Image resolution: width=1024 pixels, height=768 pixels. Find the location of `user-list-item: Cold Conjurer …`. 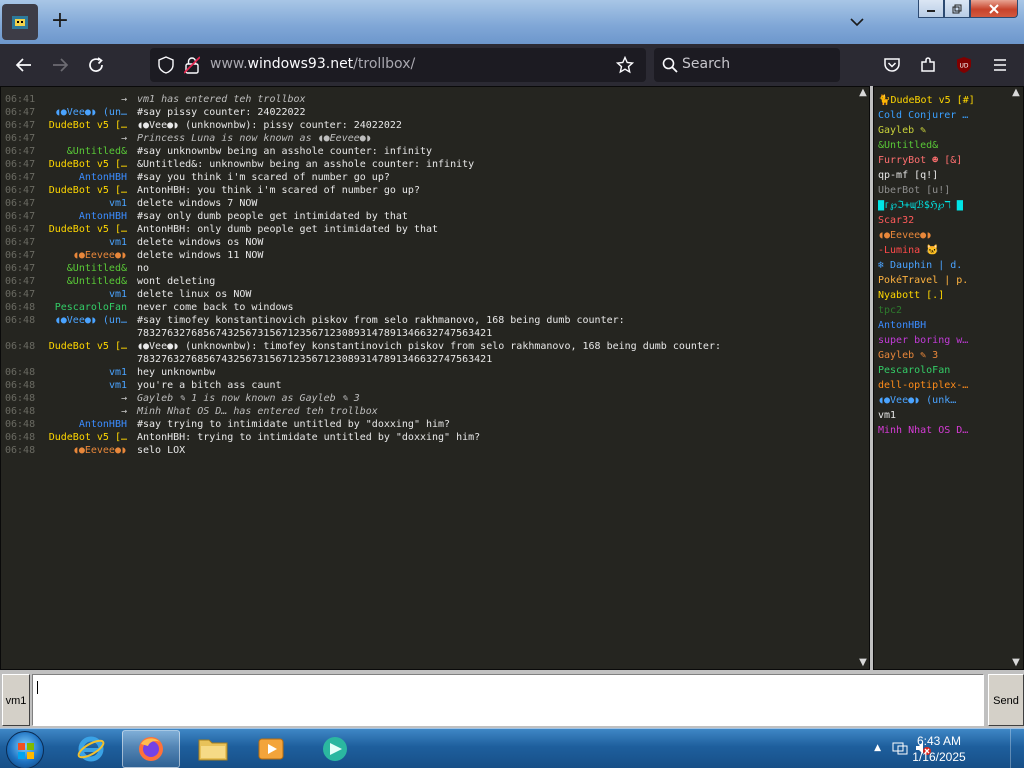

user-list-item: Cold Conjurer … is located at coordinates (944, 115).